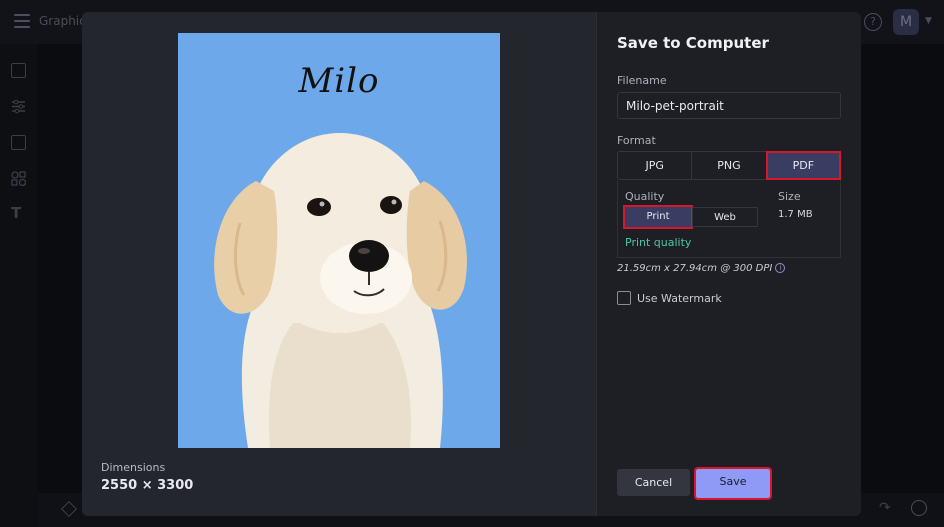 This screenshot has height=527, width=944. What do you see at coordinates (658, 242) in the screenshot?
I see `quality-caption: Print quality` at bounding box center [658, 242].